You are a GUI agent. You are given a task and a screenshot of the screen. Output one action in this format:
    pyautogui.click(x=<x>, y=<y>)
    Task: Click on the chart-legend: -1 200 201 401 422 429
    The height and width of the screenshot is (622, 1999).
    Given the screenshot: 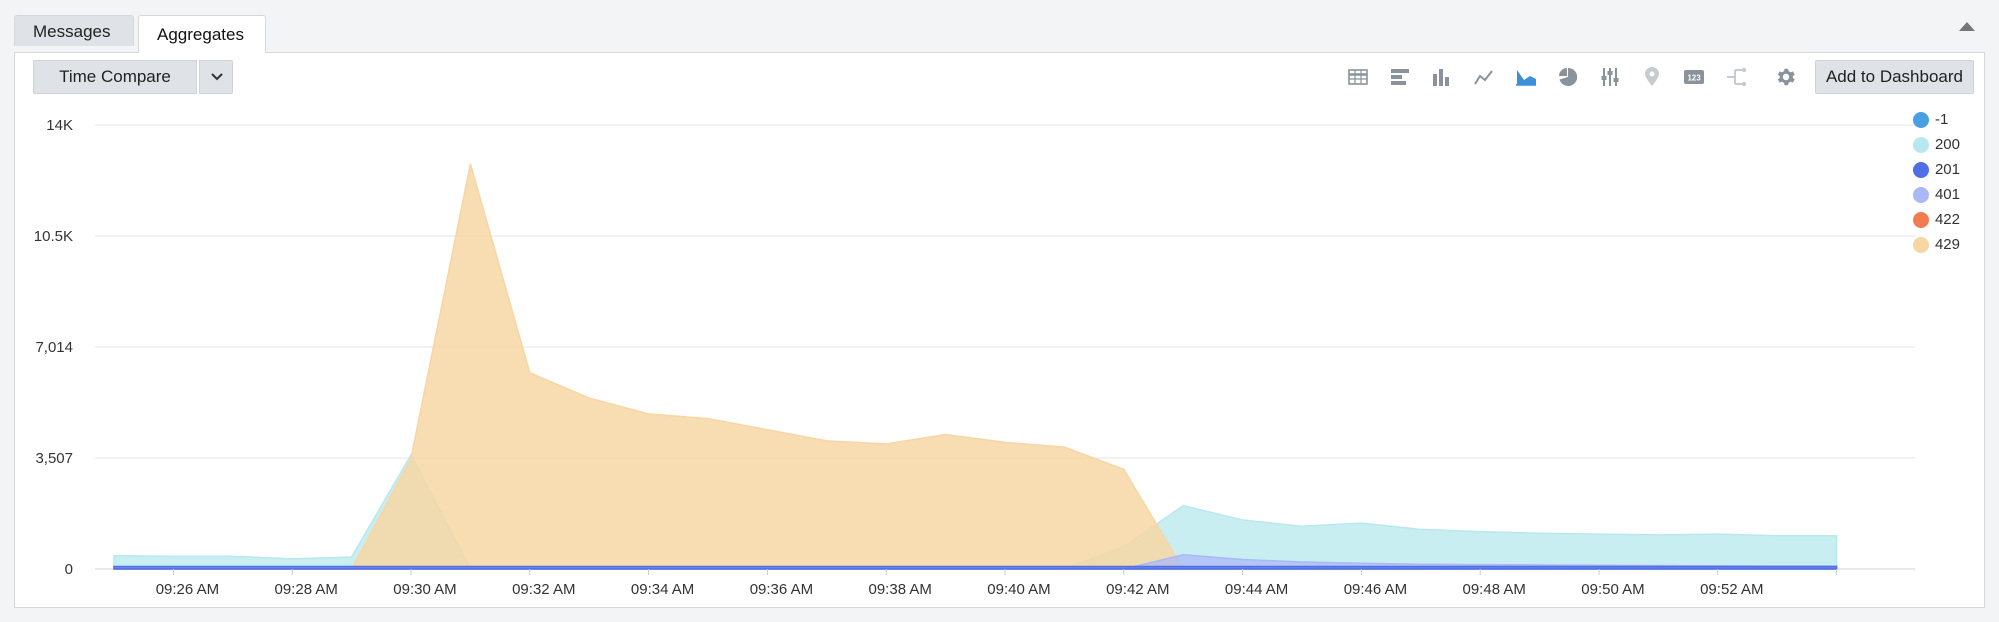 What is the action you would take?
    pyautogui.click(x=1936, y=182)
    